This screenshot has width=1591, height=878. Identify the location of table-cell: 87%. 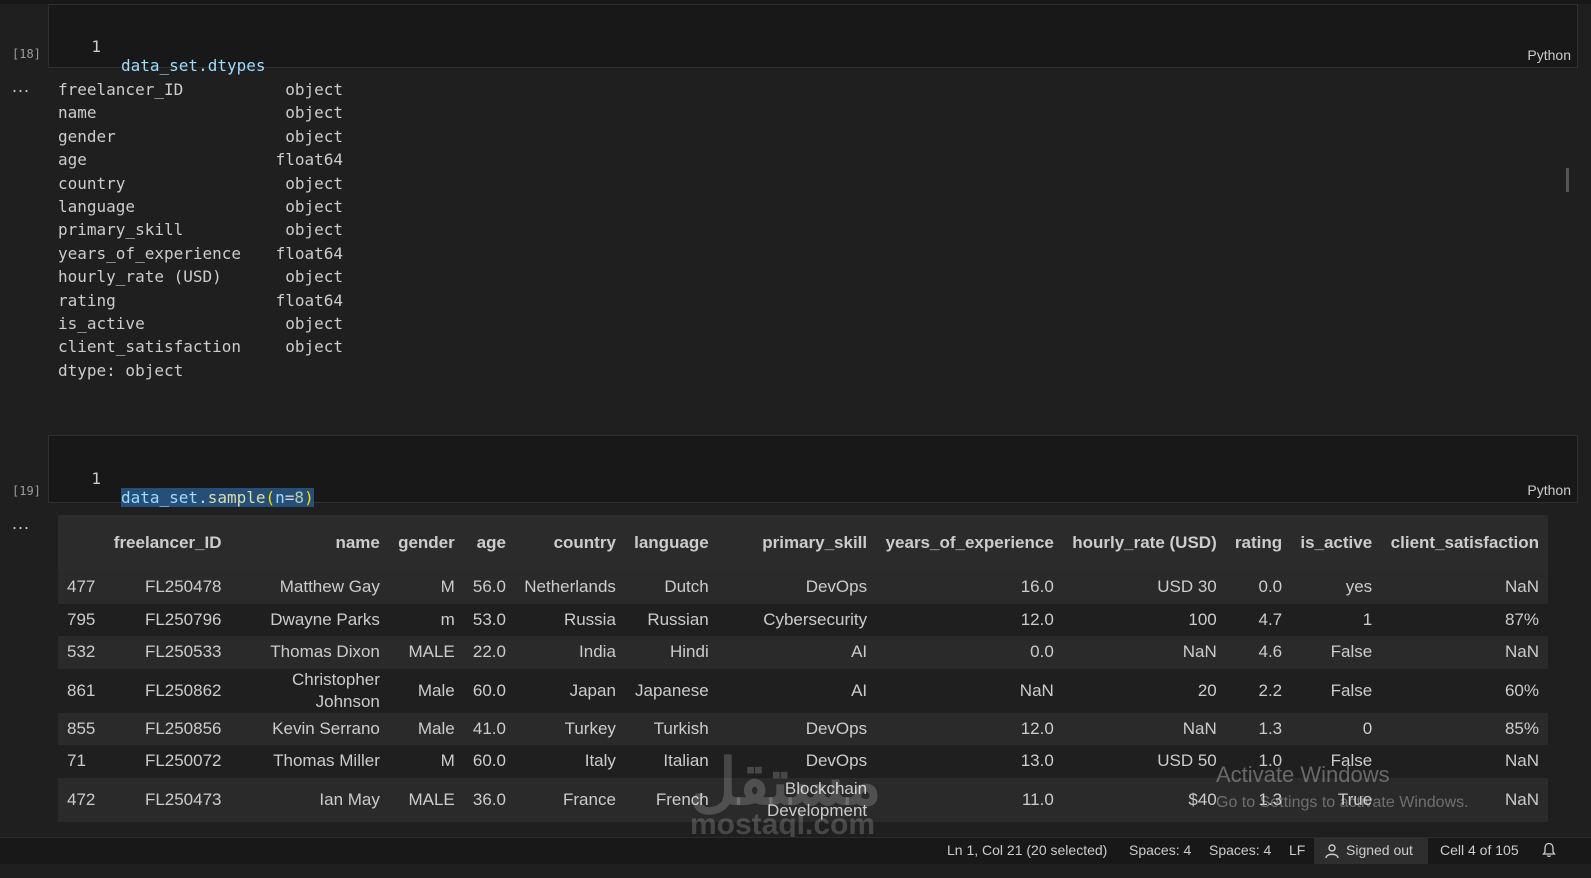
(1464, 619).